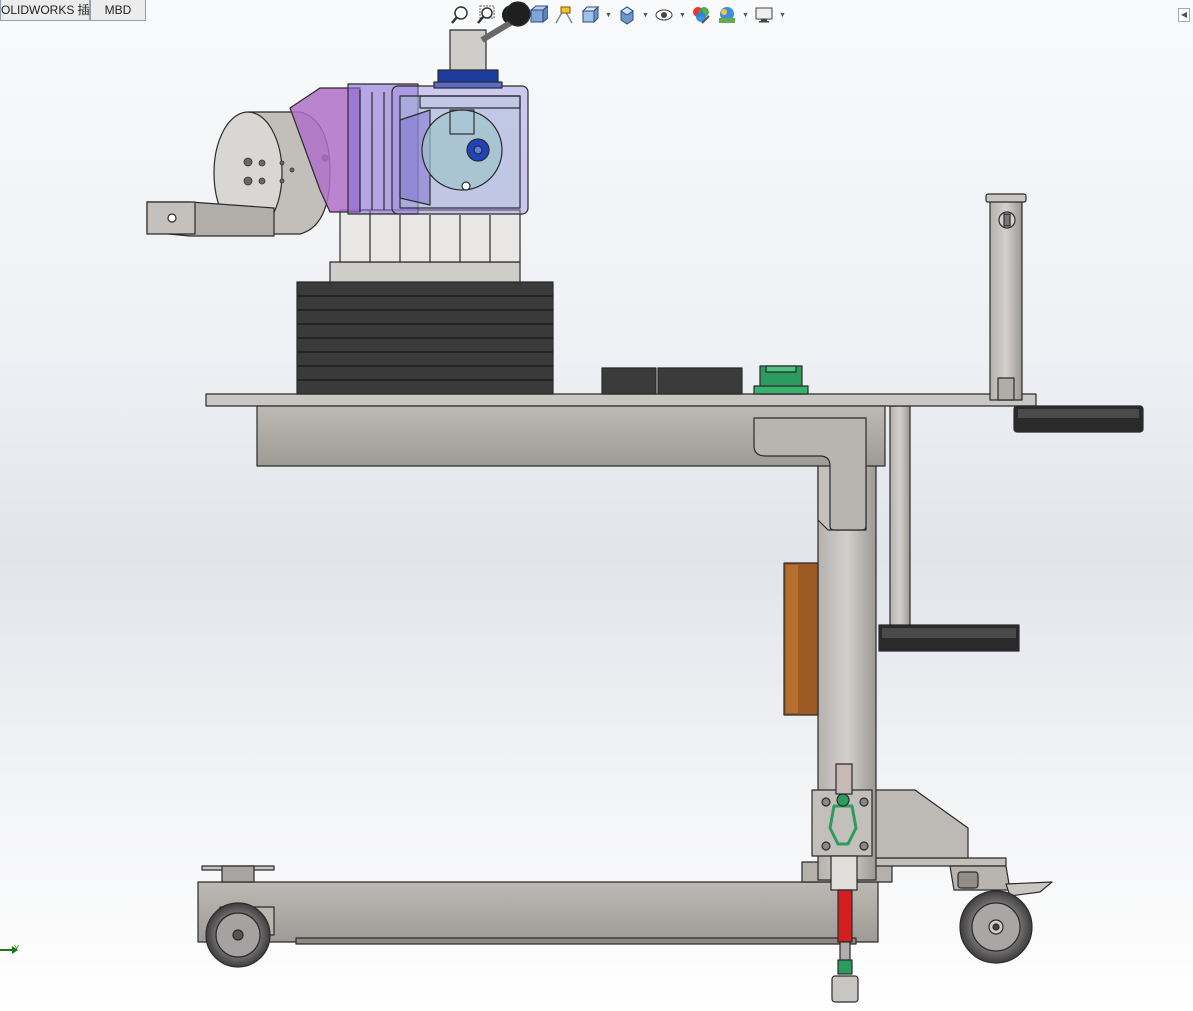  Describe the element at coordinates (1078, 419) in the screenshot. I see `side-tray-upper` at that location.